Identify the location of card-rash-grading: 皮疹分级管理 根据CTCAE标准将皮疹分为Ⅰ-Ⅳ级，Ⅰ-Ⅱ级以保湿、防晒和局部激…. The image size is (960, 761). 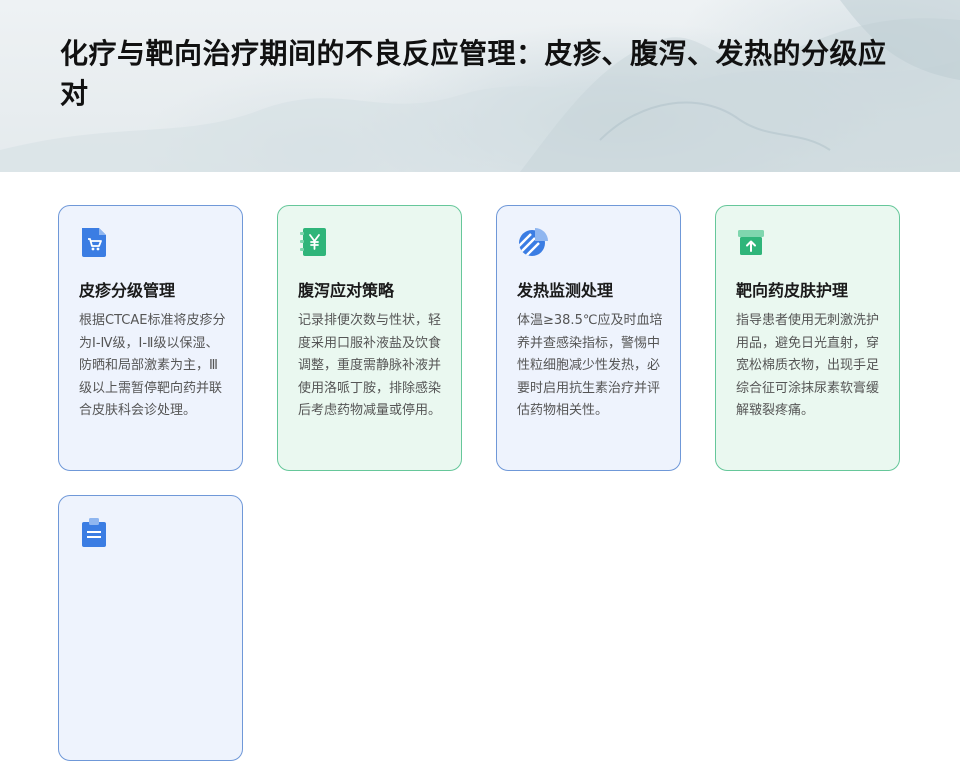
(150, 338).